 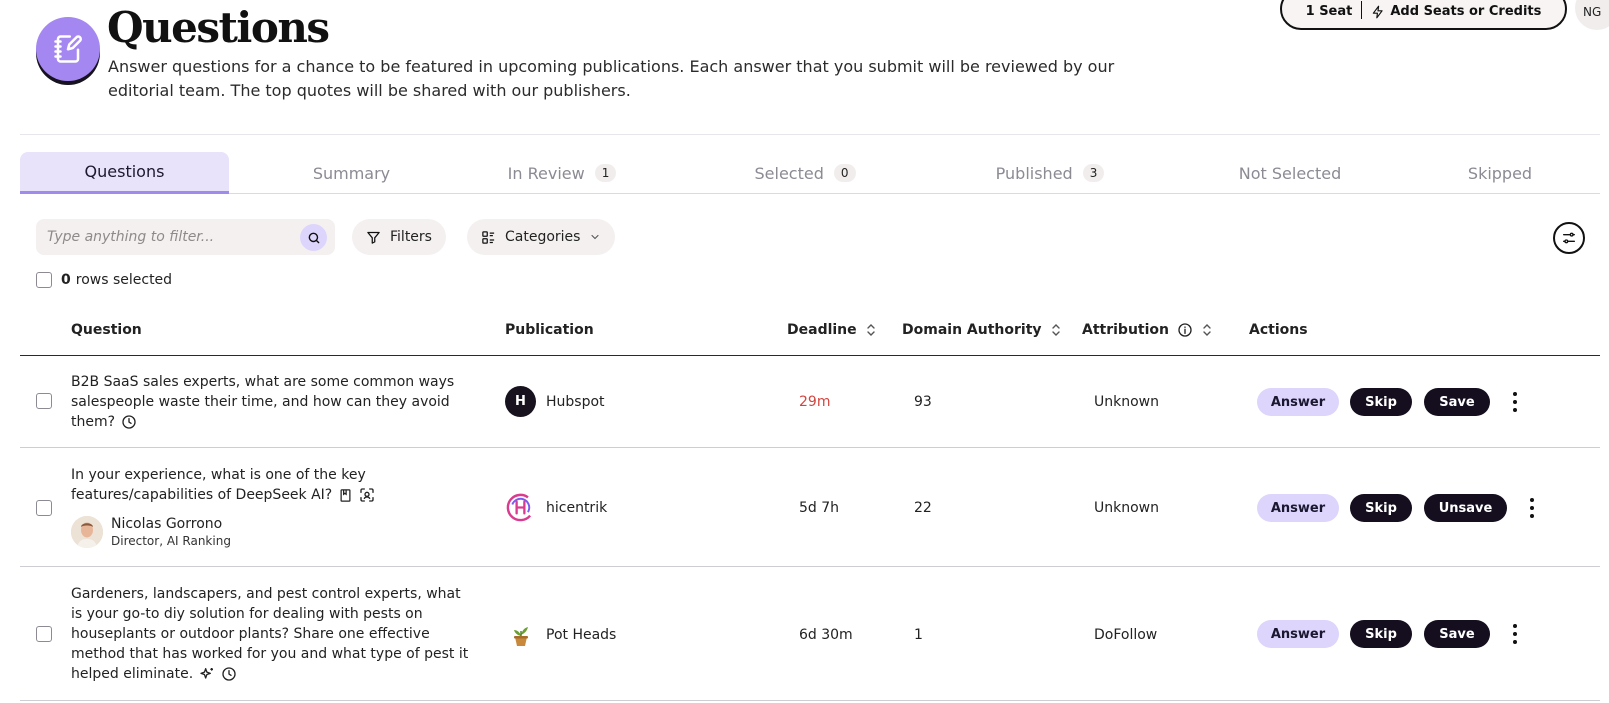 I want to click on column-attribution: Attribution, so click(x=1147, y=330).